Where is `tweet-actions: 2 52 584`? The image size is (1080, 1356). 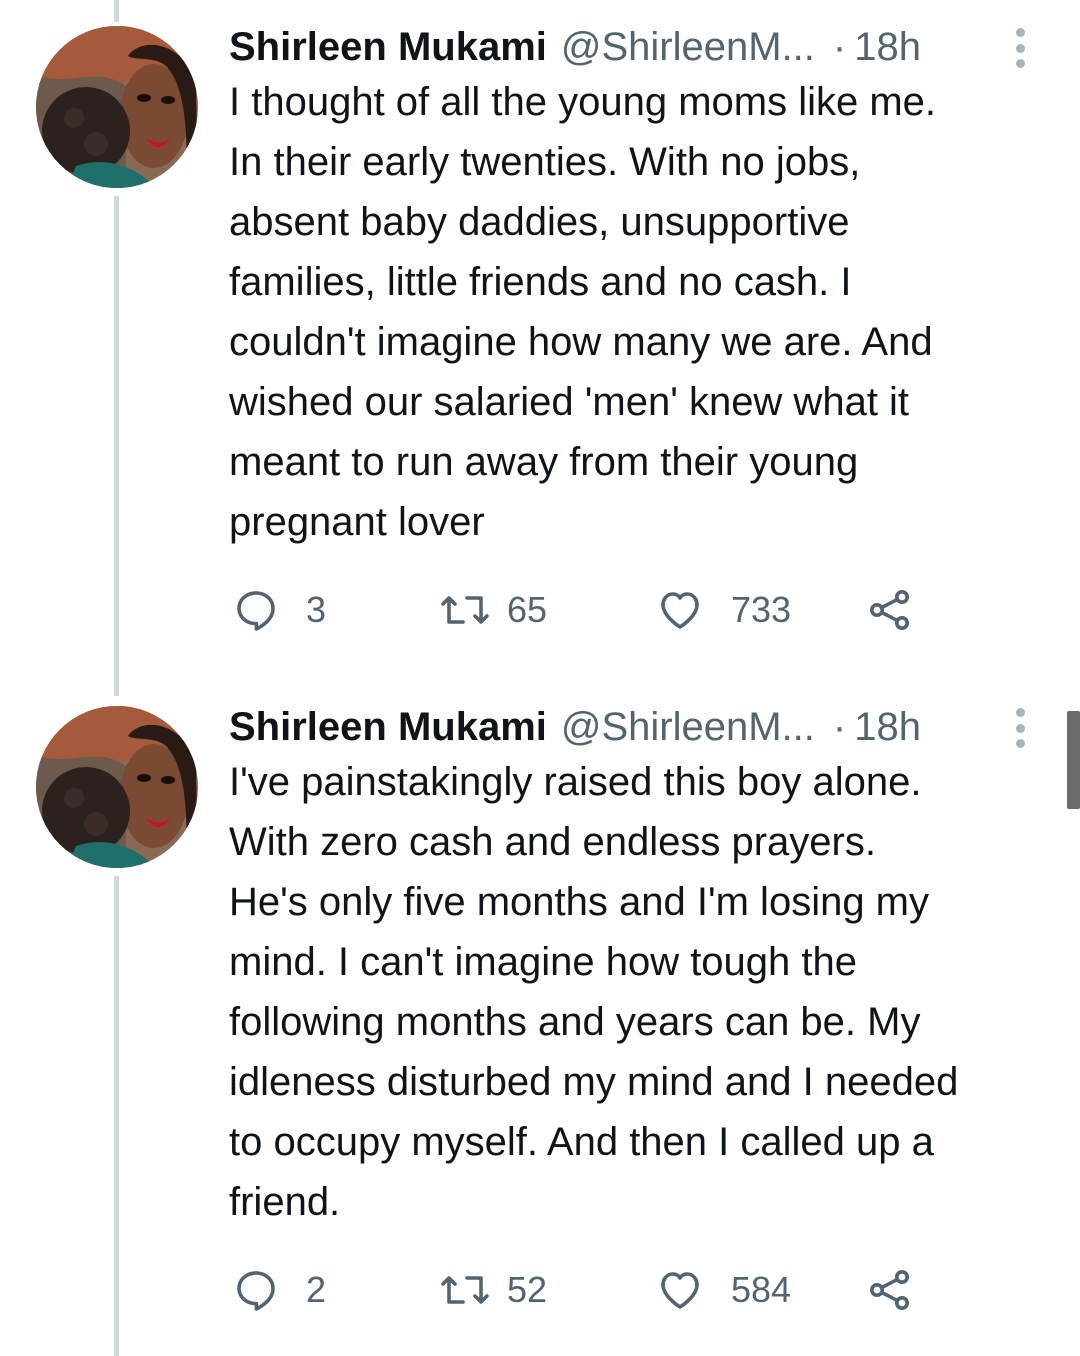
tweet-actions: 2 52 584 is located at coordinates (582, 1290).